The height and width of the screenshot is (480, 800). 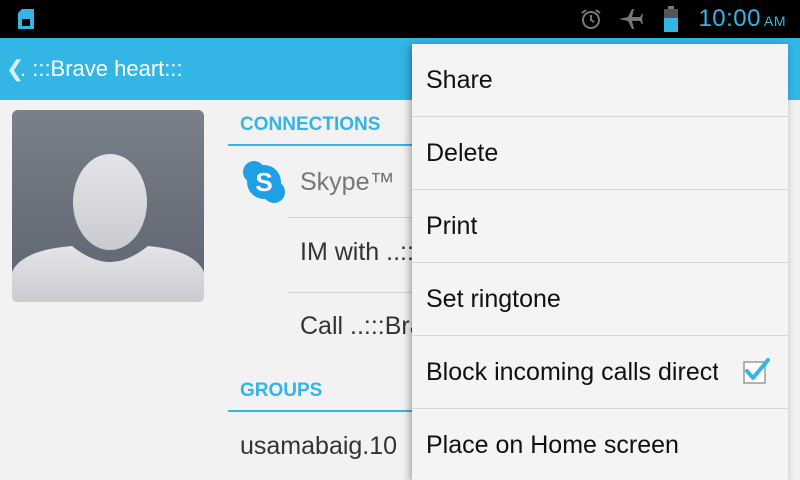 What do you see at coordinates (462, 152) in the screenshot?
I see `menu-item-label: Delete` at bounding box center [462, 152].